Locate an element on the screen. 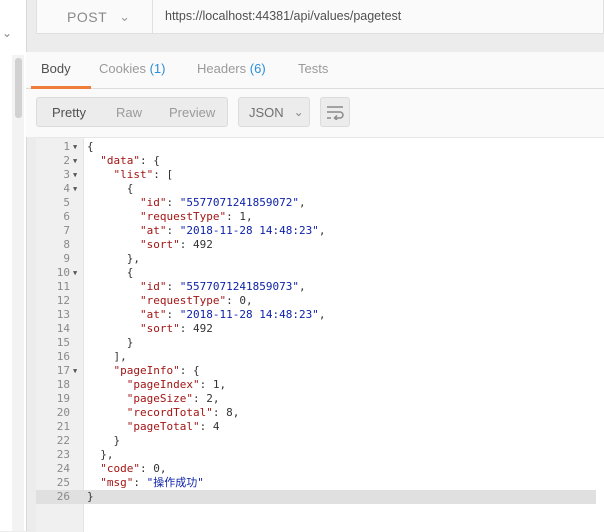 Image resolution: width=604 pixels, height=532 pixels. left-panel-strip: ⌄ is located at coordinates (13, 265).